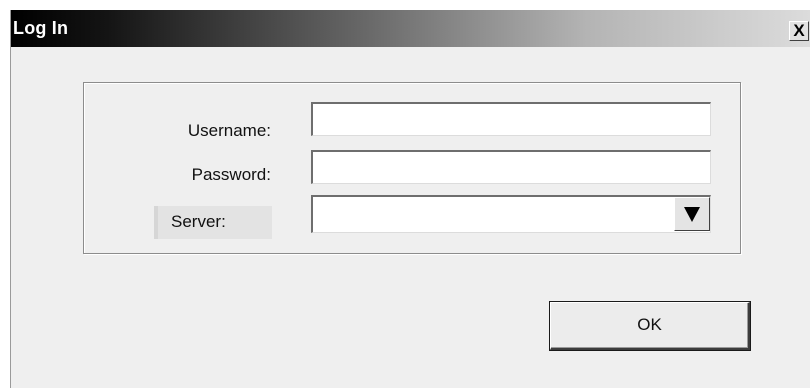  Describe the element at coordinates (511, 214) in the screenshot. I see `server-select` at that location.